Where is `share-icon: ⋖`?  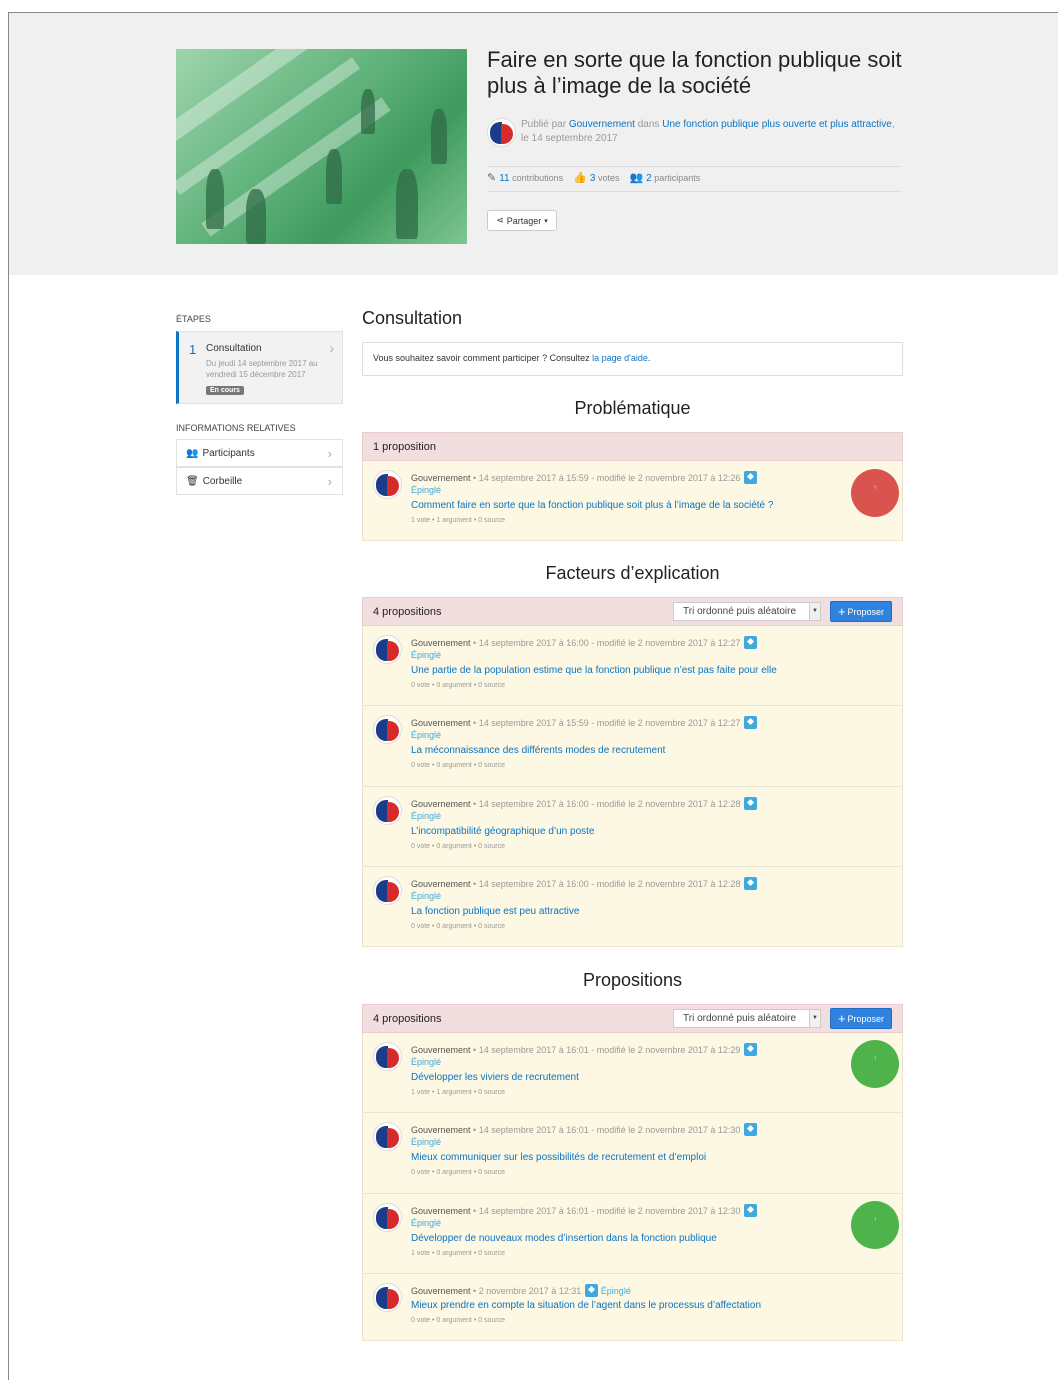
share-icon: ⋖ is located at coordinates (500, 220).